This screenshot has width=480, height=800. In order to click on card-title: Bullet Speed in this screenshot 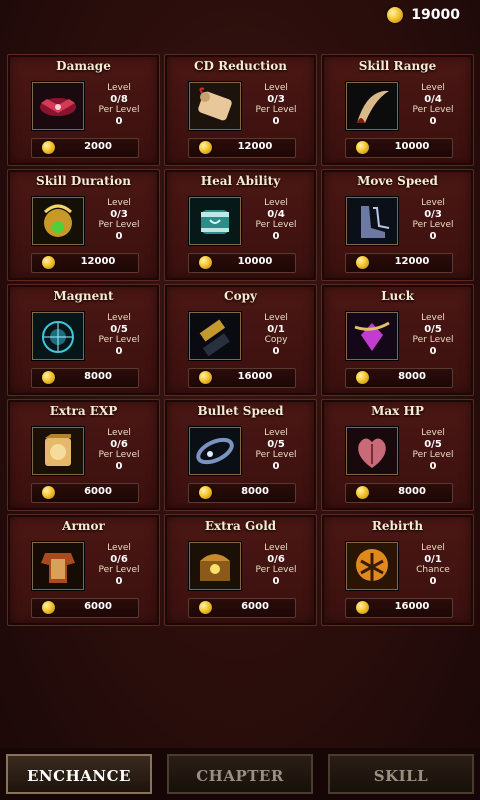, I will do `click(240, 411)`.